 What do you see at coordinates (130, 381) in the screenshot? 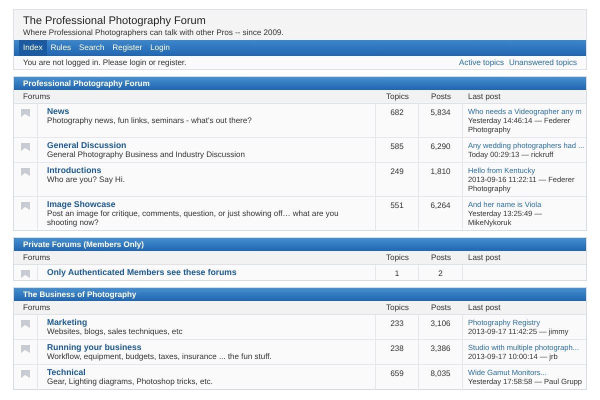
I see `forum-description: Gear, Lighting diagrams, Photoshop tricks, etc.` at bounding box center [130, 381].